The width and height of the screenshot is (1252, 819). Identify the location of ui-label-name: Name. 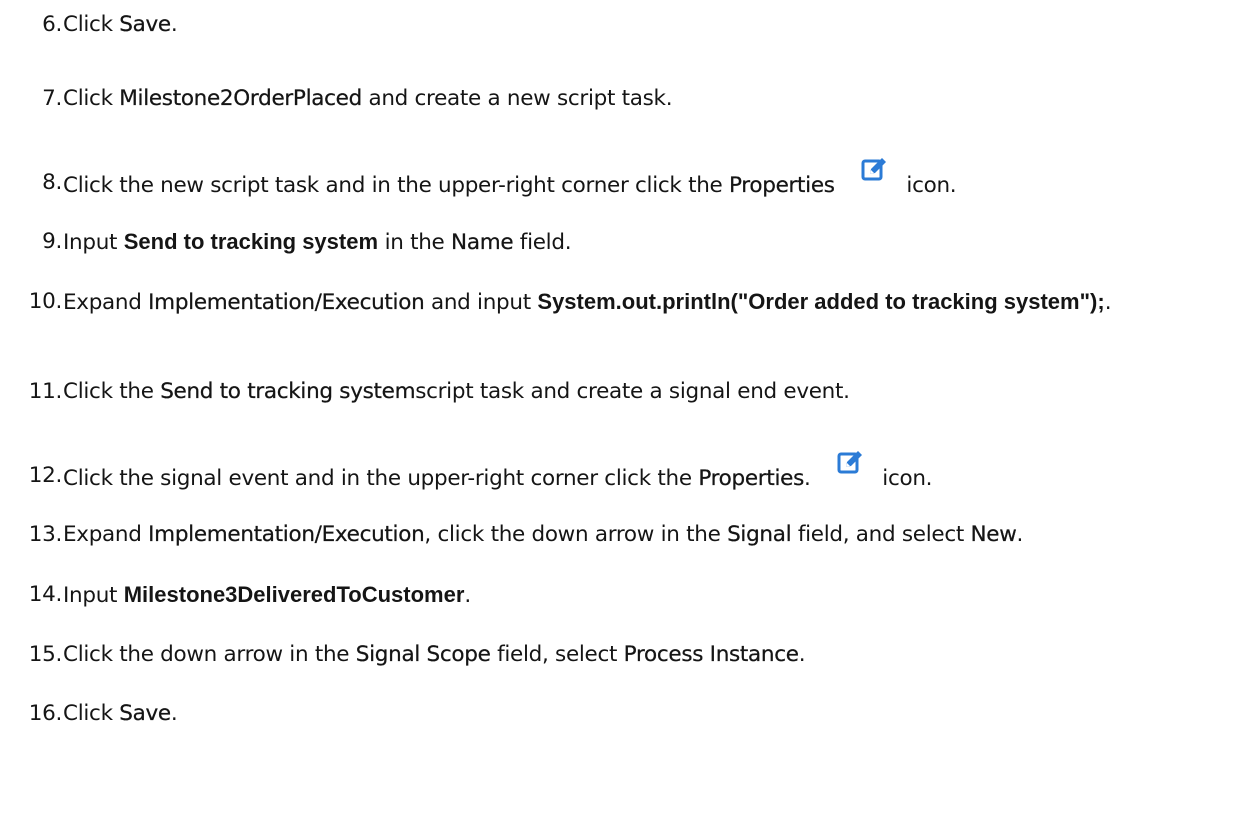
(482, 242).